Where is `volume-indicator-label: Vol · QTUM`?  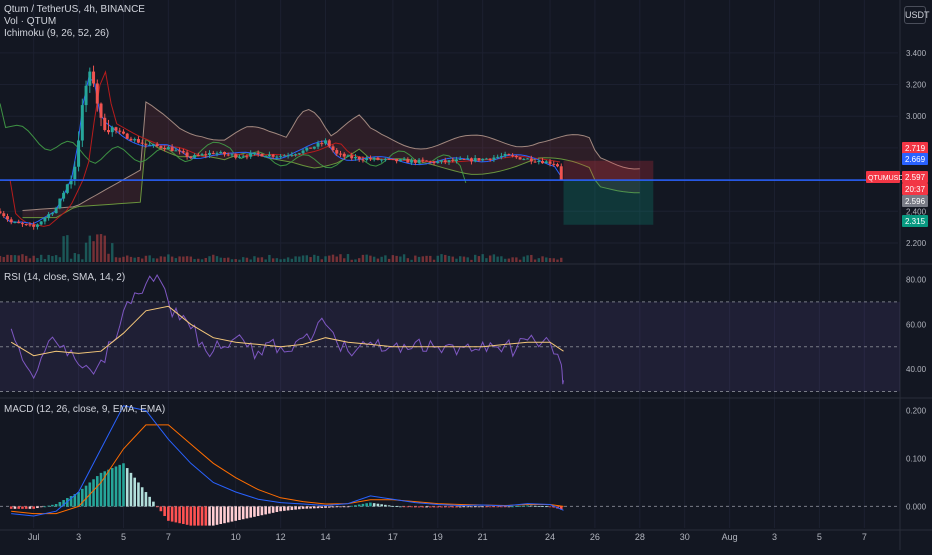
volume-indicator-label: Vol · QTUM is located at coordinates (74, 22).